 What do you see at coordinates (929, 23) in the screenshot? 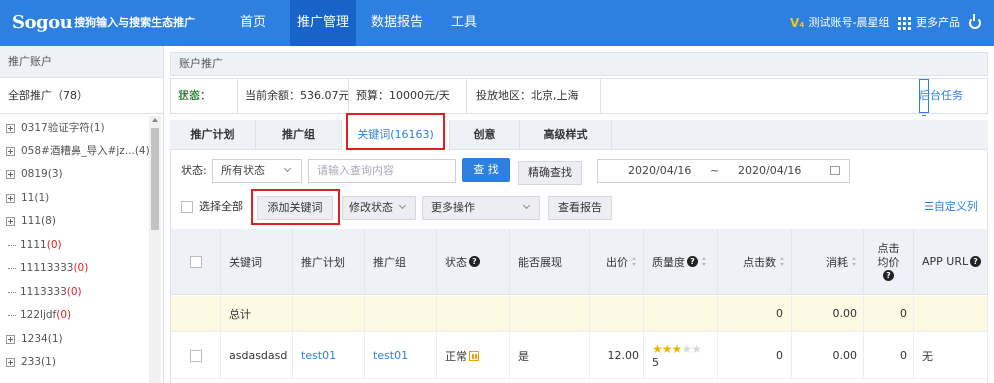
I see `more-products-button: 更多产品` at bounding box center [929, 23].